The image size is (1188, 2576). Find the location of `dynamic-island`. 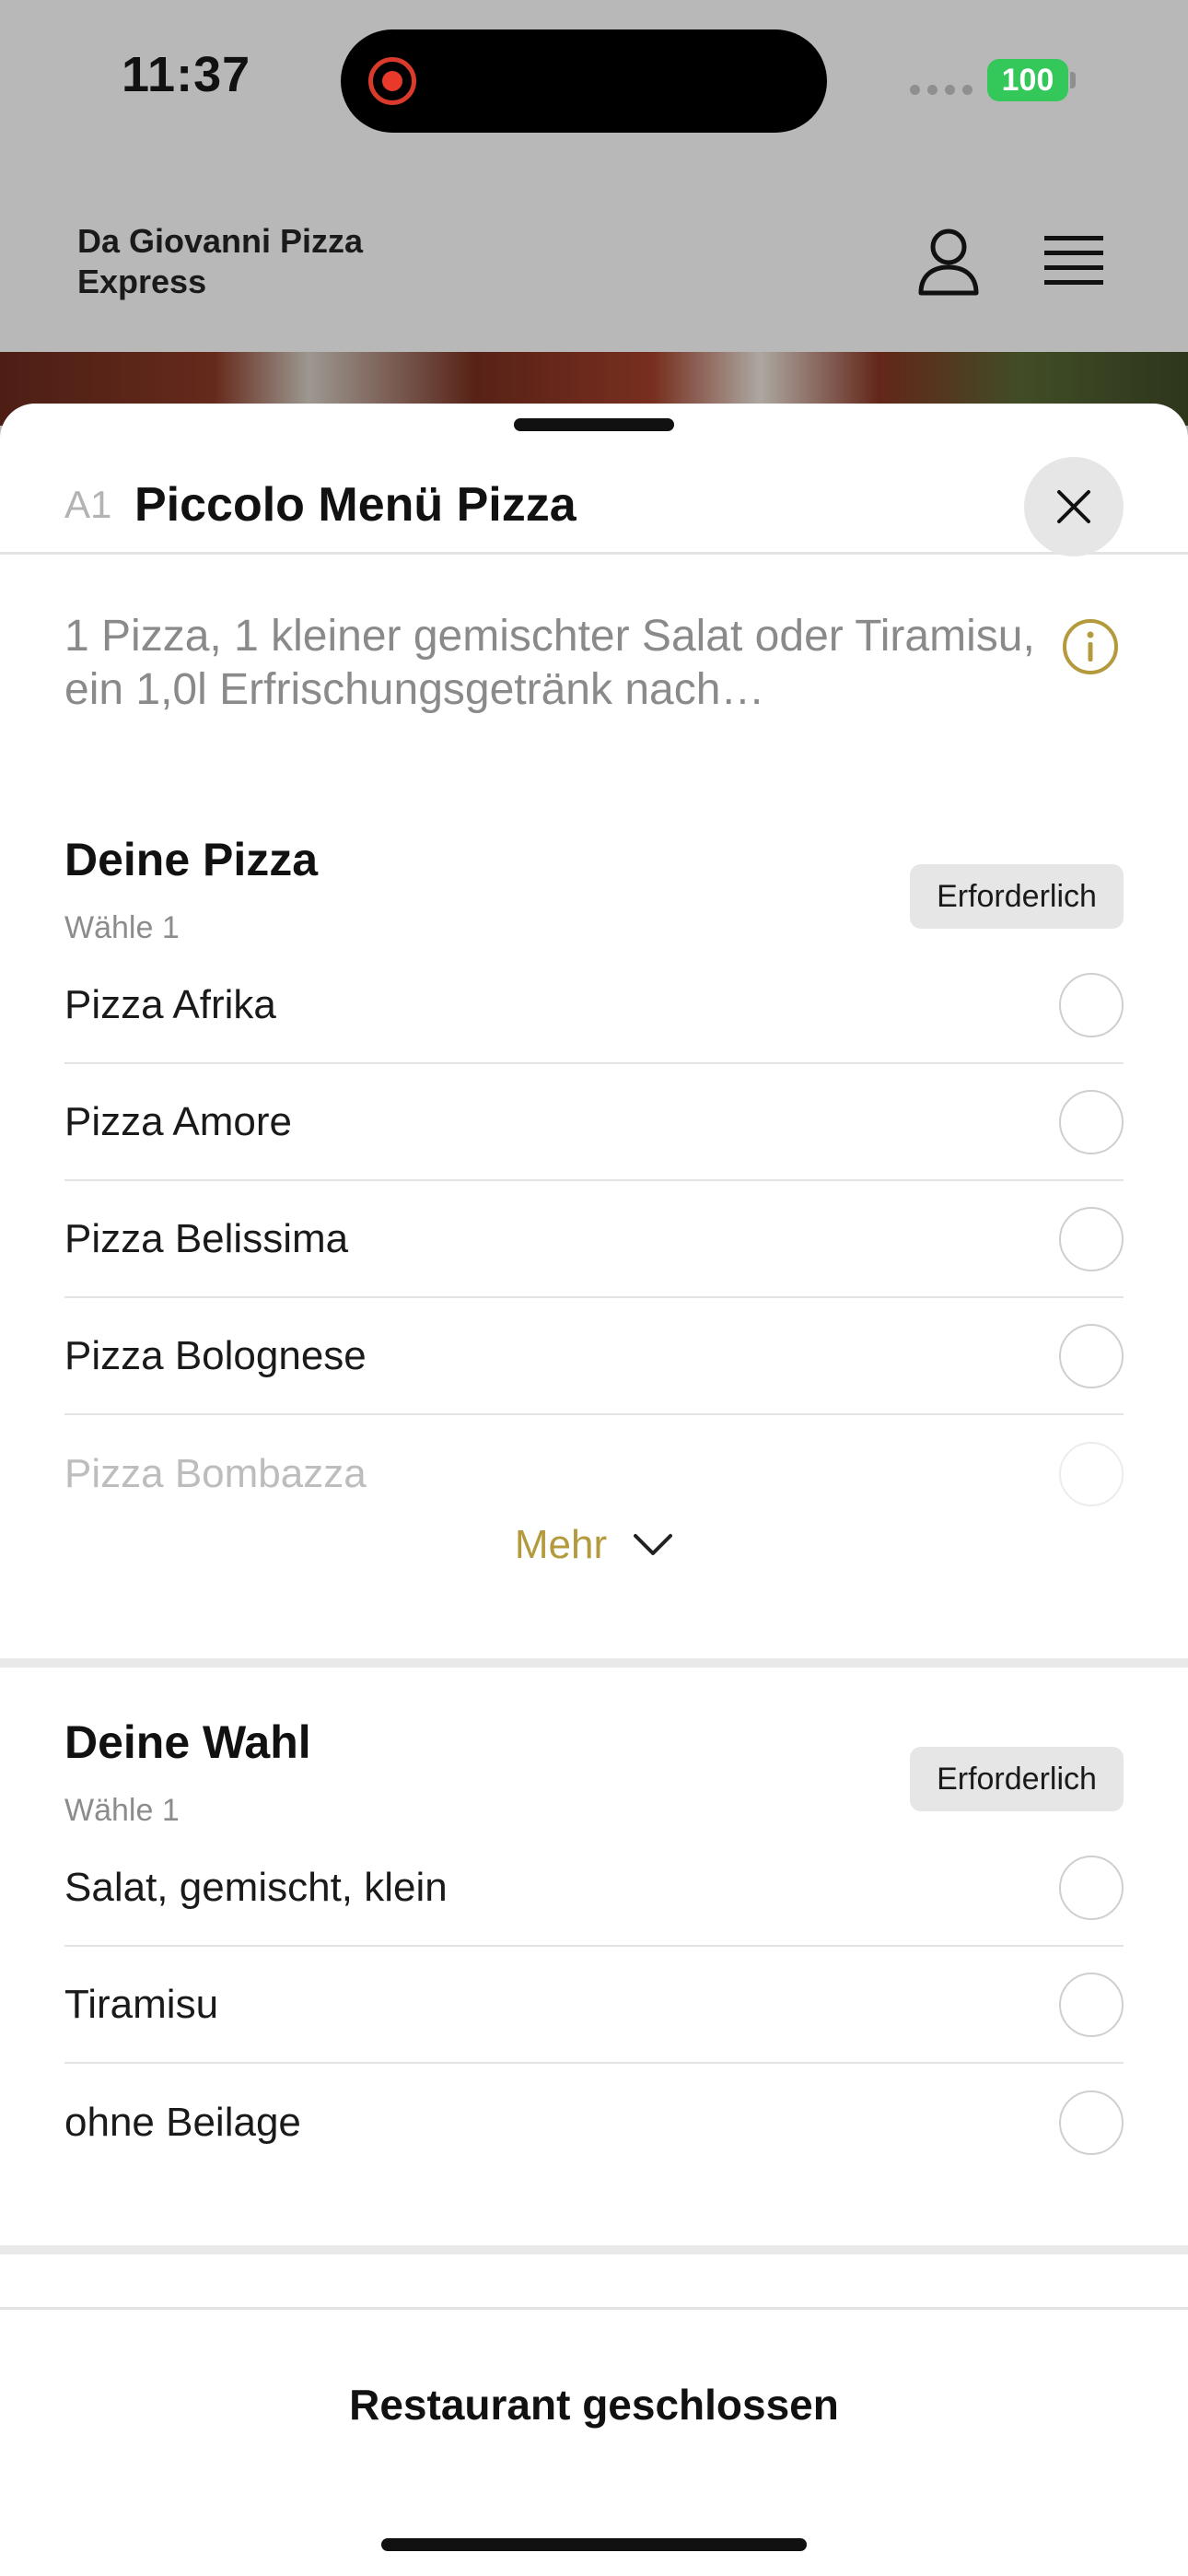

dynamic-island is located at coordinates (584, 81).